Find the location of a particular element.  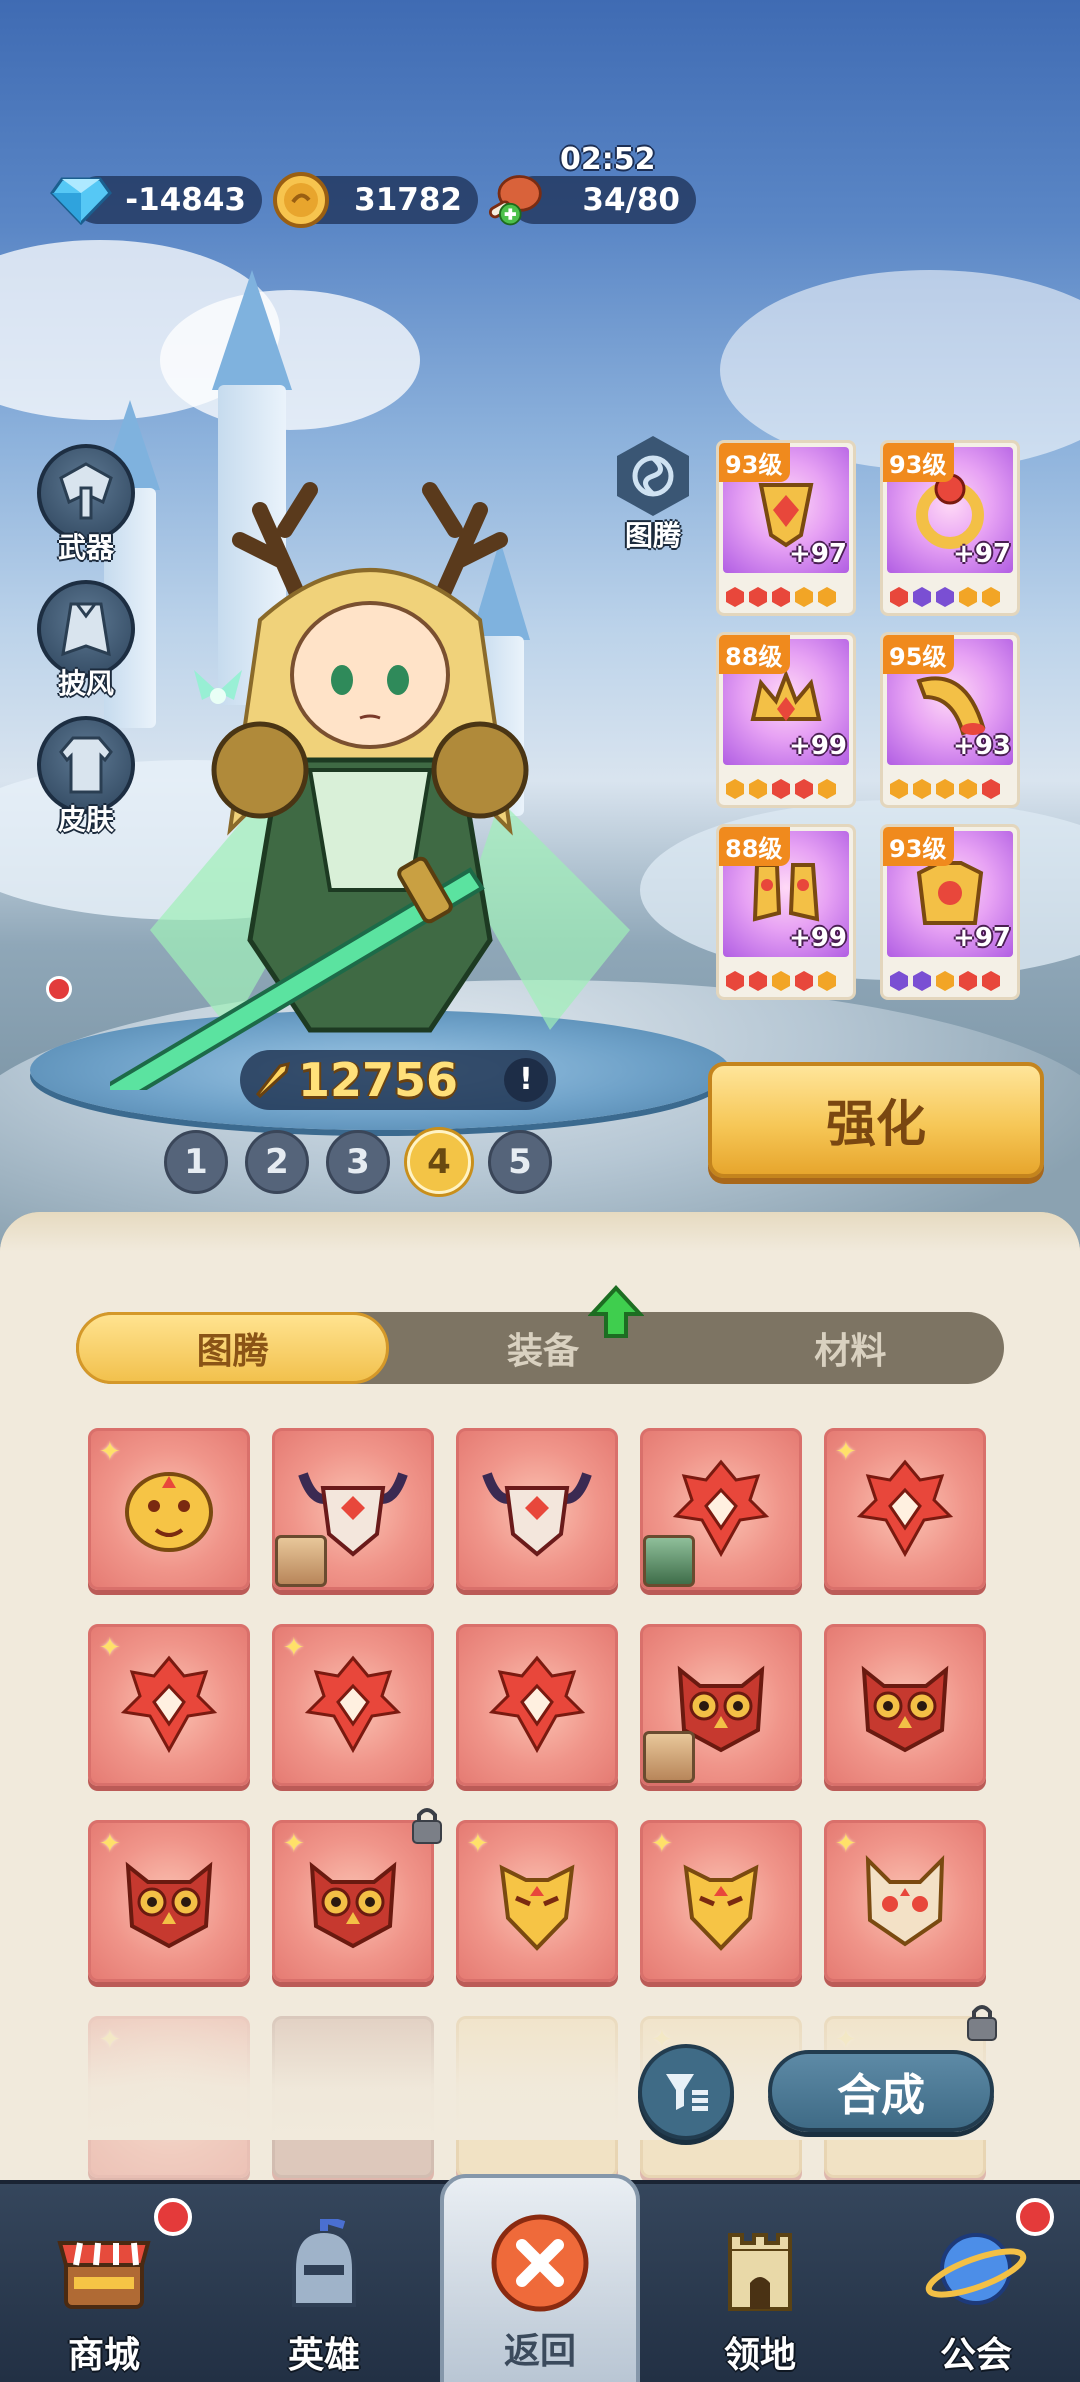

castle-icon is located at coordinates (760, 2269).